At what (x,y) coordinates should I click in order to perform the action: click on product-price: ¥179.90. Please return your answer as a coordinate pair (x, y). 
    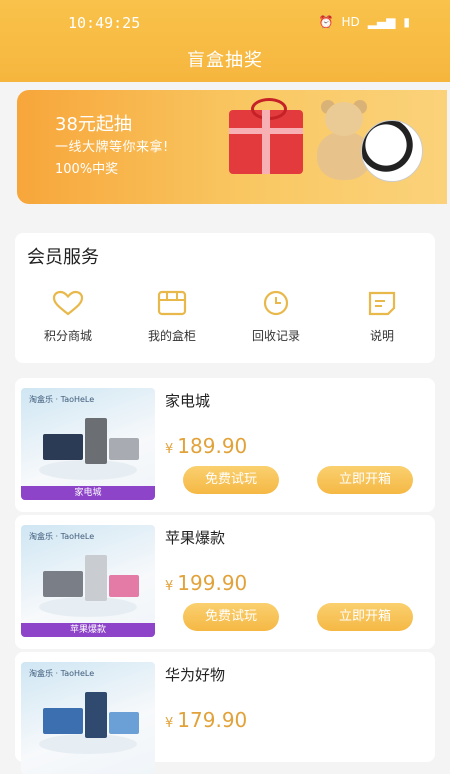
    Looking at the image, I should click on (206, 720).